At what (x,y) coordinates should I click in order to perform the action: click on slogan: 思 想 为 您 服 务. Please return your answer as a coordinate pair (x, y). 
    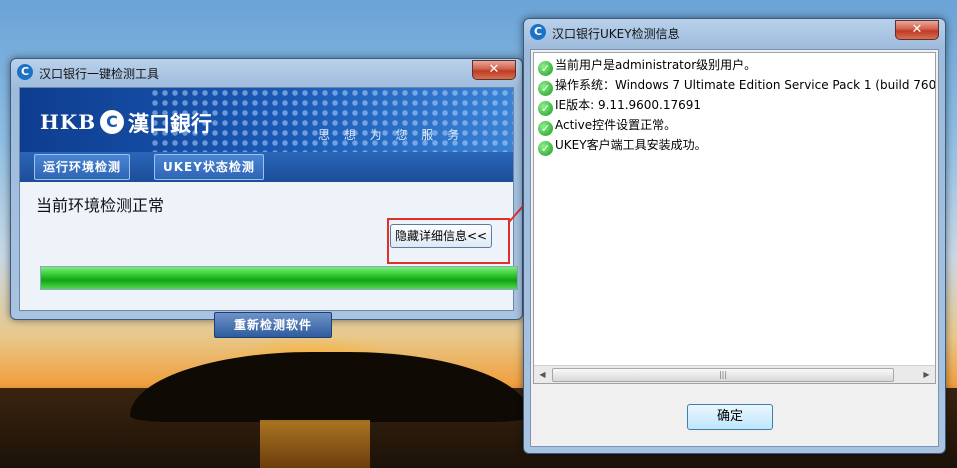
    Looking at the image, I should click on (391, 135).